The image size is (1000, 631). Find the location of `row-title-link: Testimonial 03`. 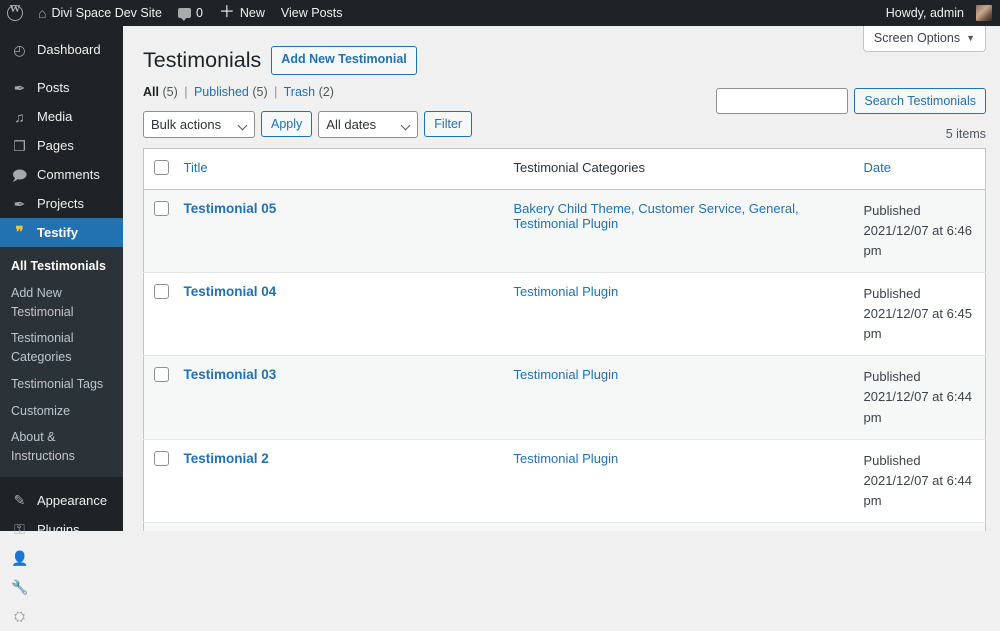

row-title-link: Testimonial 03 is located at coordinates (230, 374).